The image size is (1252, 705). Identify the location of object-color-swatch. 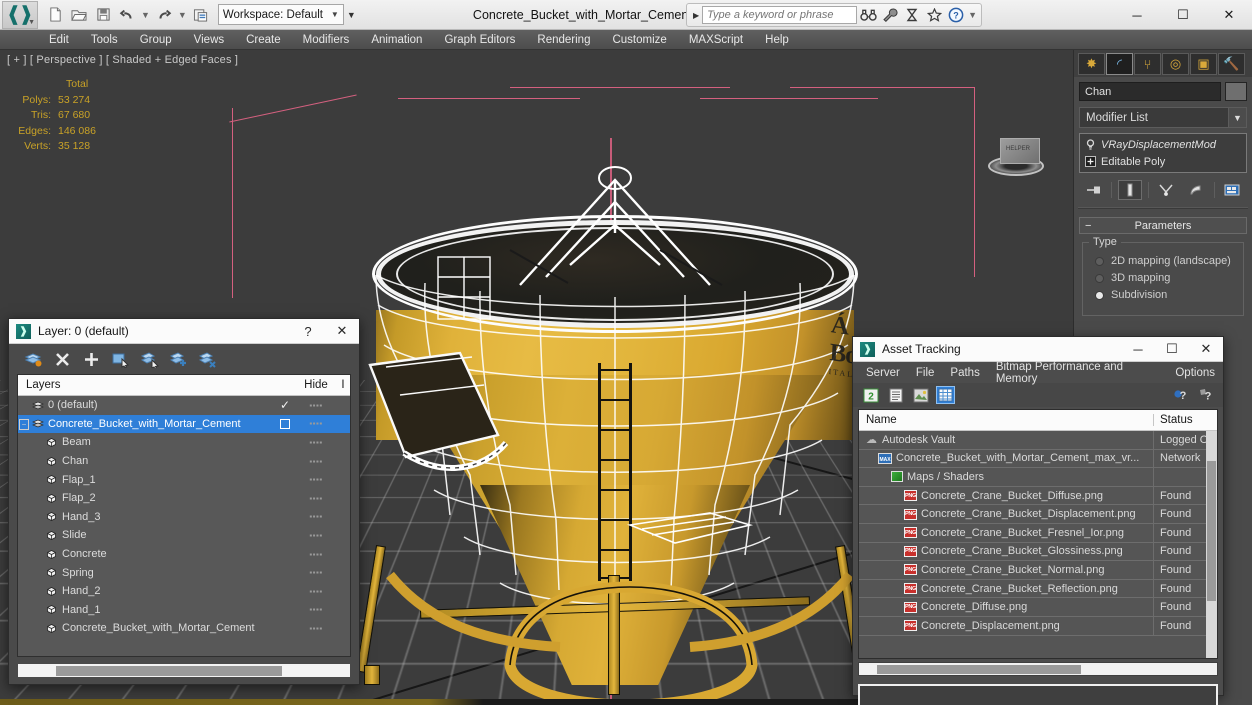
(1236, 91).